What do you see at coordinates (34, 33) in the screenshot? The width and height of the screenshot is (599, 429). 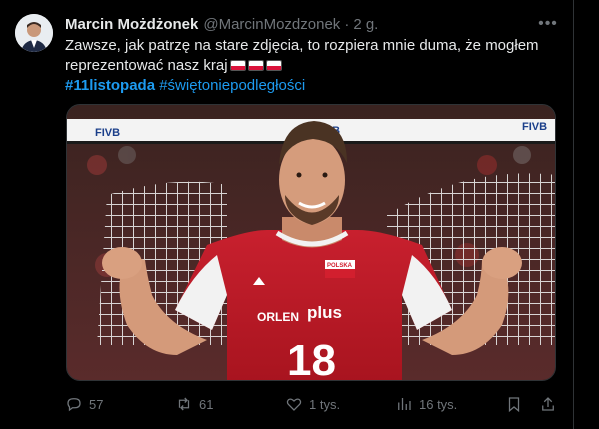 I see `avatar` at bounding box center [34, 33].